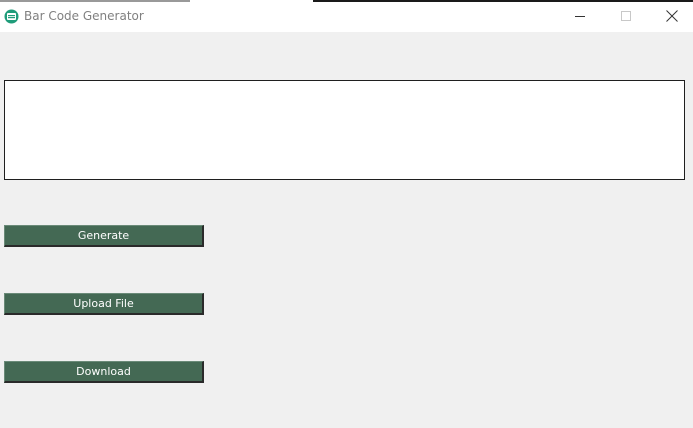  I want to click on close-button, so click(671, 16).